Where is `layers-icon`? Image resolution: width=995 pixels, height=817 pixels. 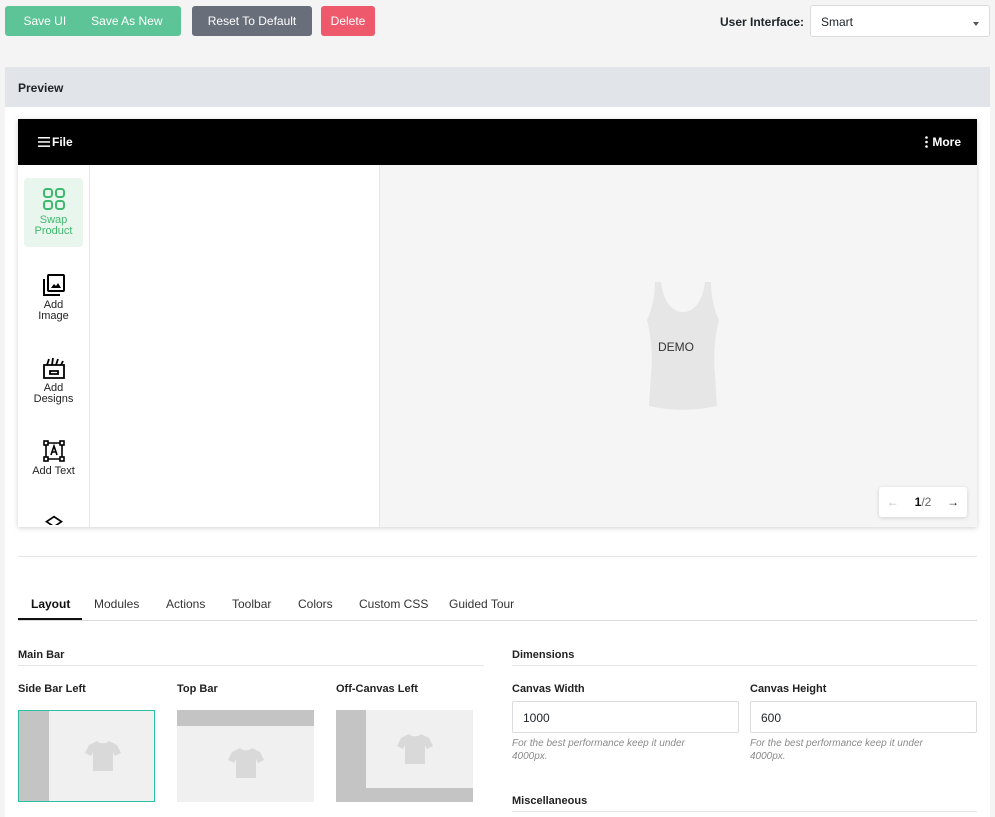 layers-icon is located at coordinates (53, 520).